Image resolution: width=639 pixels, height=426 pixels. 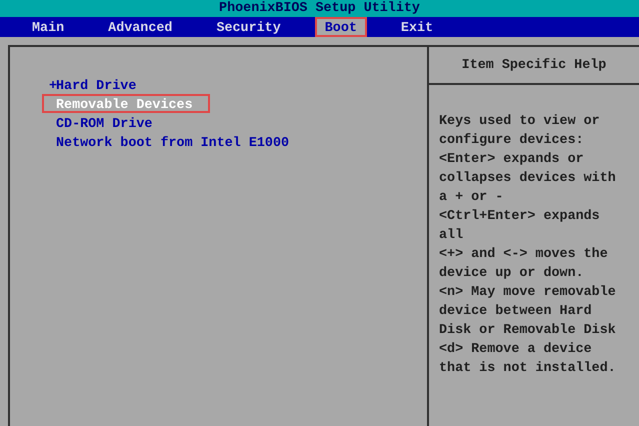 What do you see at coordinates (451, 236) in the screenshot?
I see `help-text-line: all` at bounding box center [451, 236].